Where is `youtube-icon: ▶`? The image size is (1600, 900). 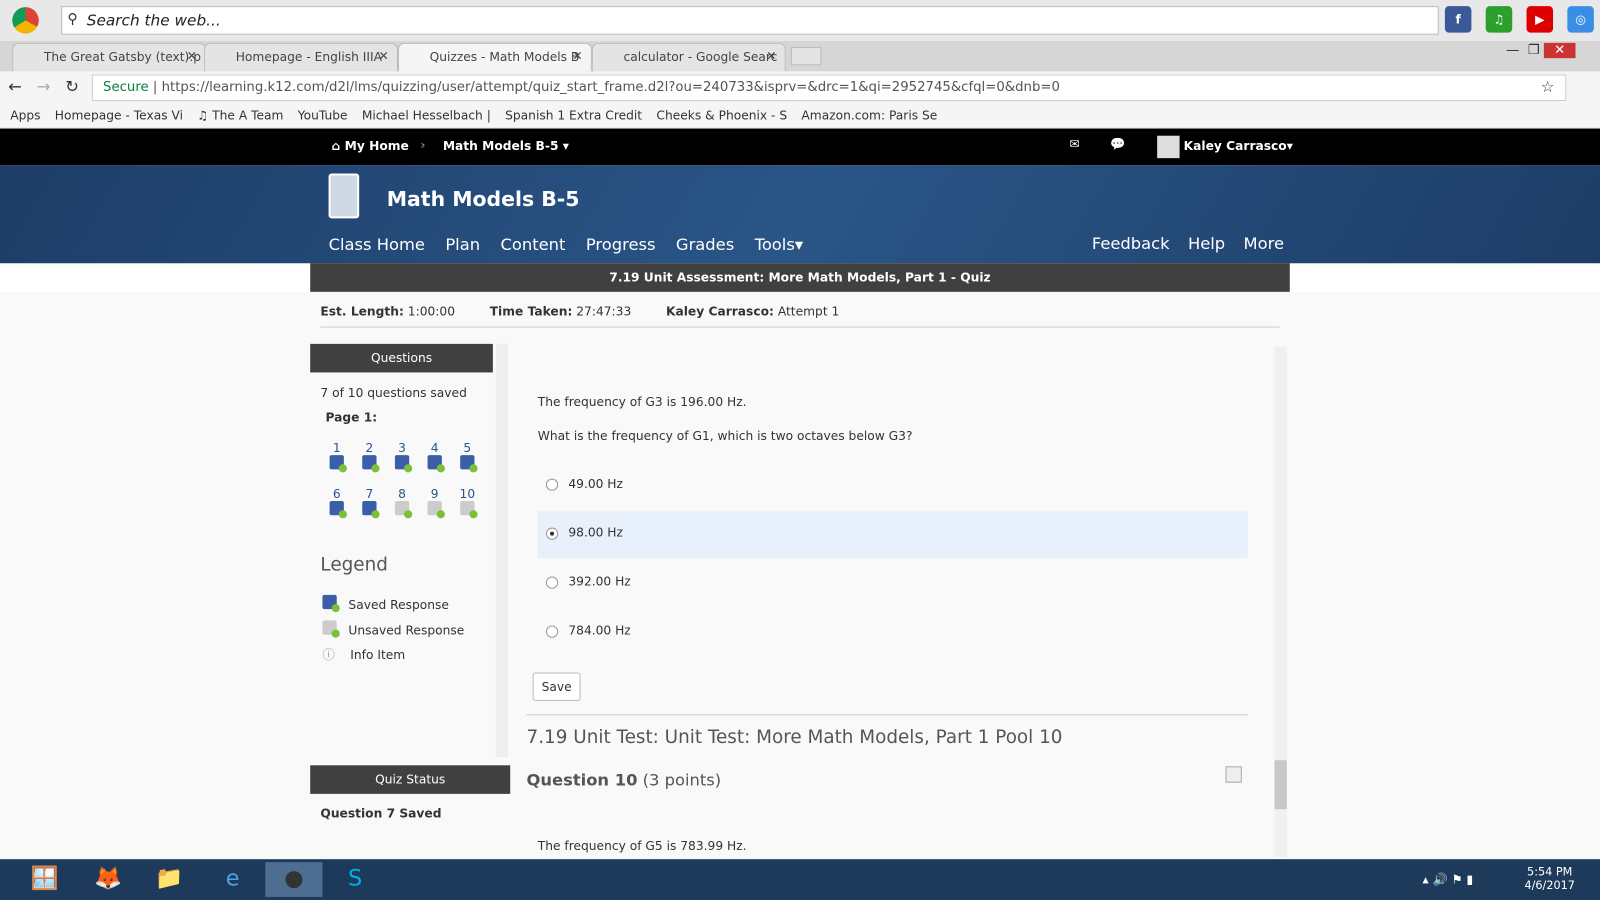
youtube-icon: ▶ is located at coordinates (1540, 19).